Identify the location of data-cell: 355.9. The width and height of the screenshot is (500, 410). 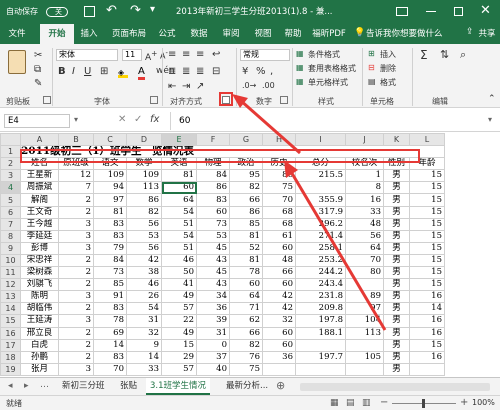
(320, 200).